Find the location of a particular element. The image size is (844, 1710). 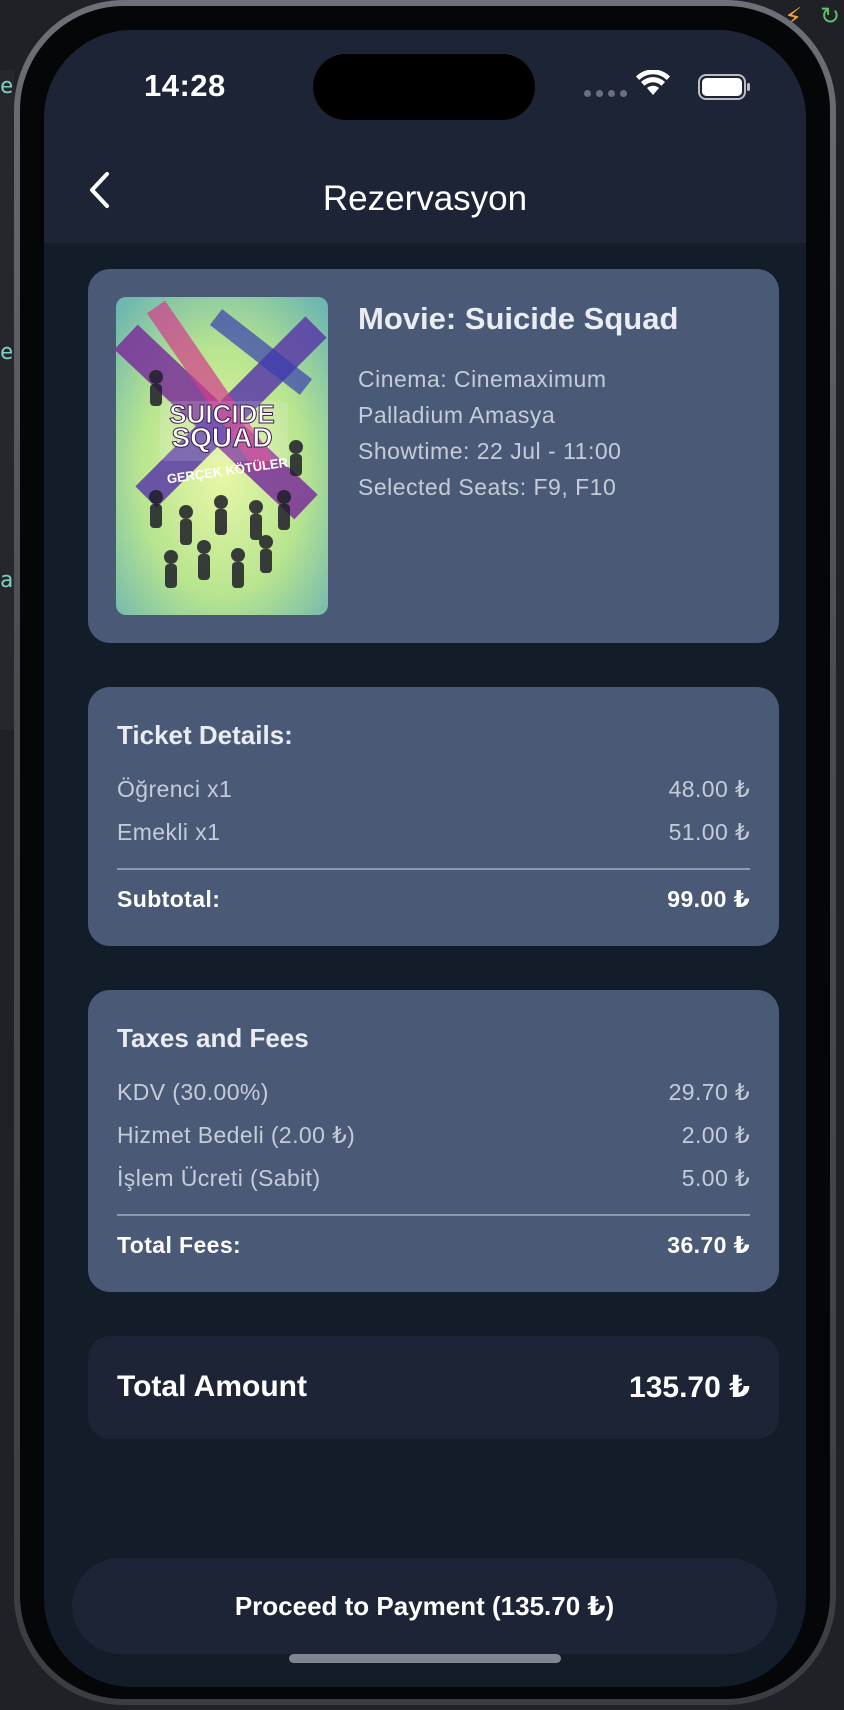

ticket-row: Emekli x1 51.00 ₺ is located at coordinates (433, 832).